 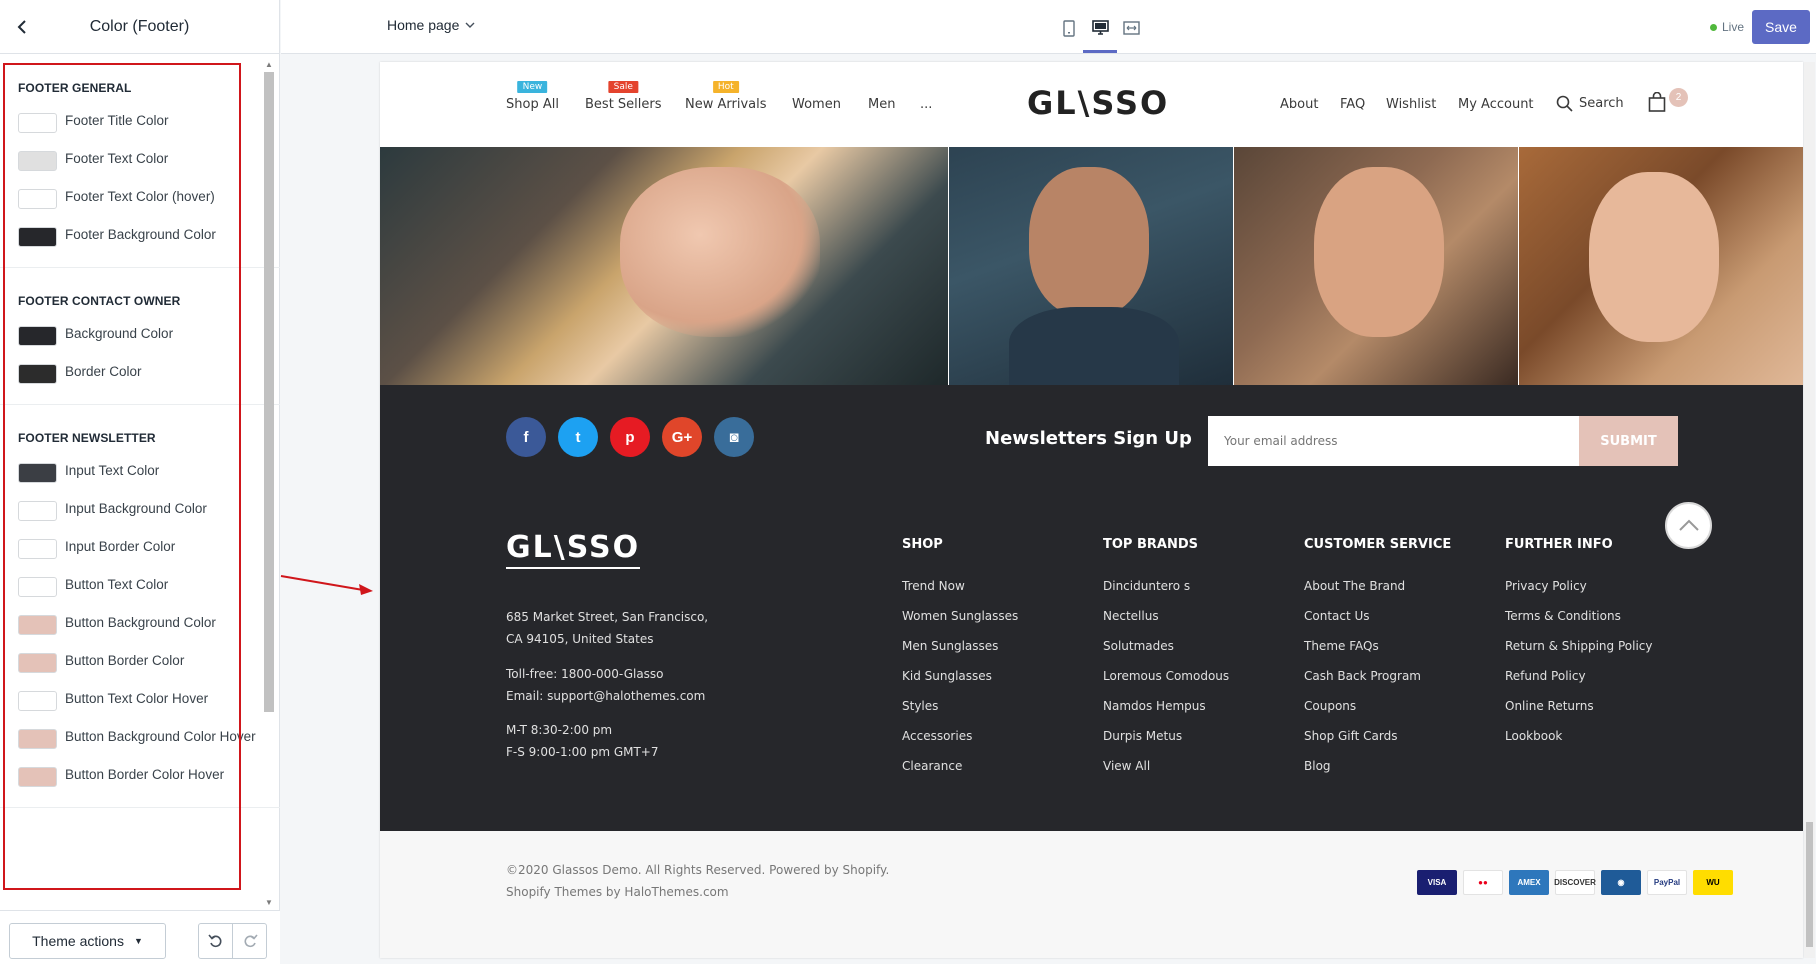 What do you see at coordinates (682, 437) in the screenshot?
I see `google-plus-icon: G+` at bounding box center [682, 437].